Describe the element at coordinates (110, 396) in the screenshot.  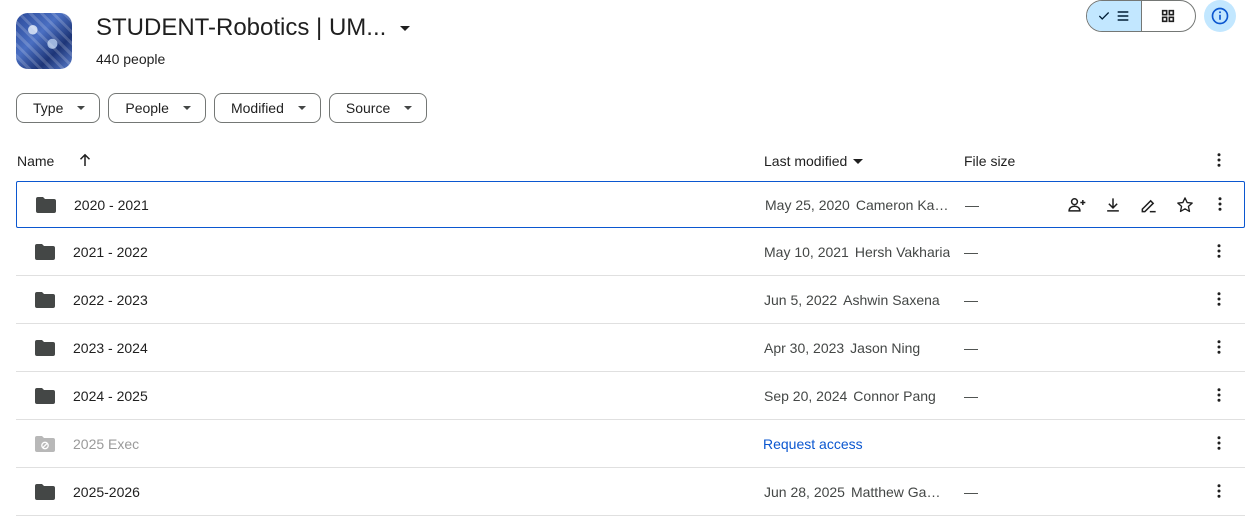
I see `file-name: 2024 - 2025` at that location.